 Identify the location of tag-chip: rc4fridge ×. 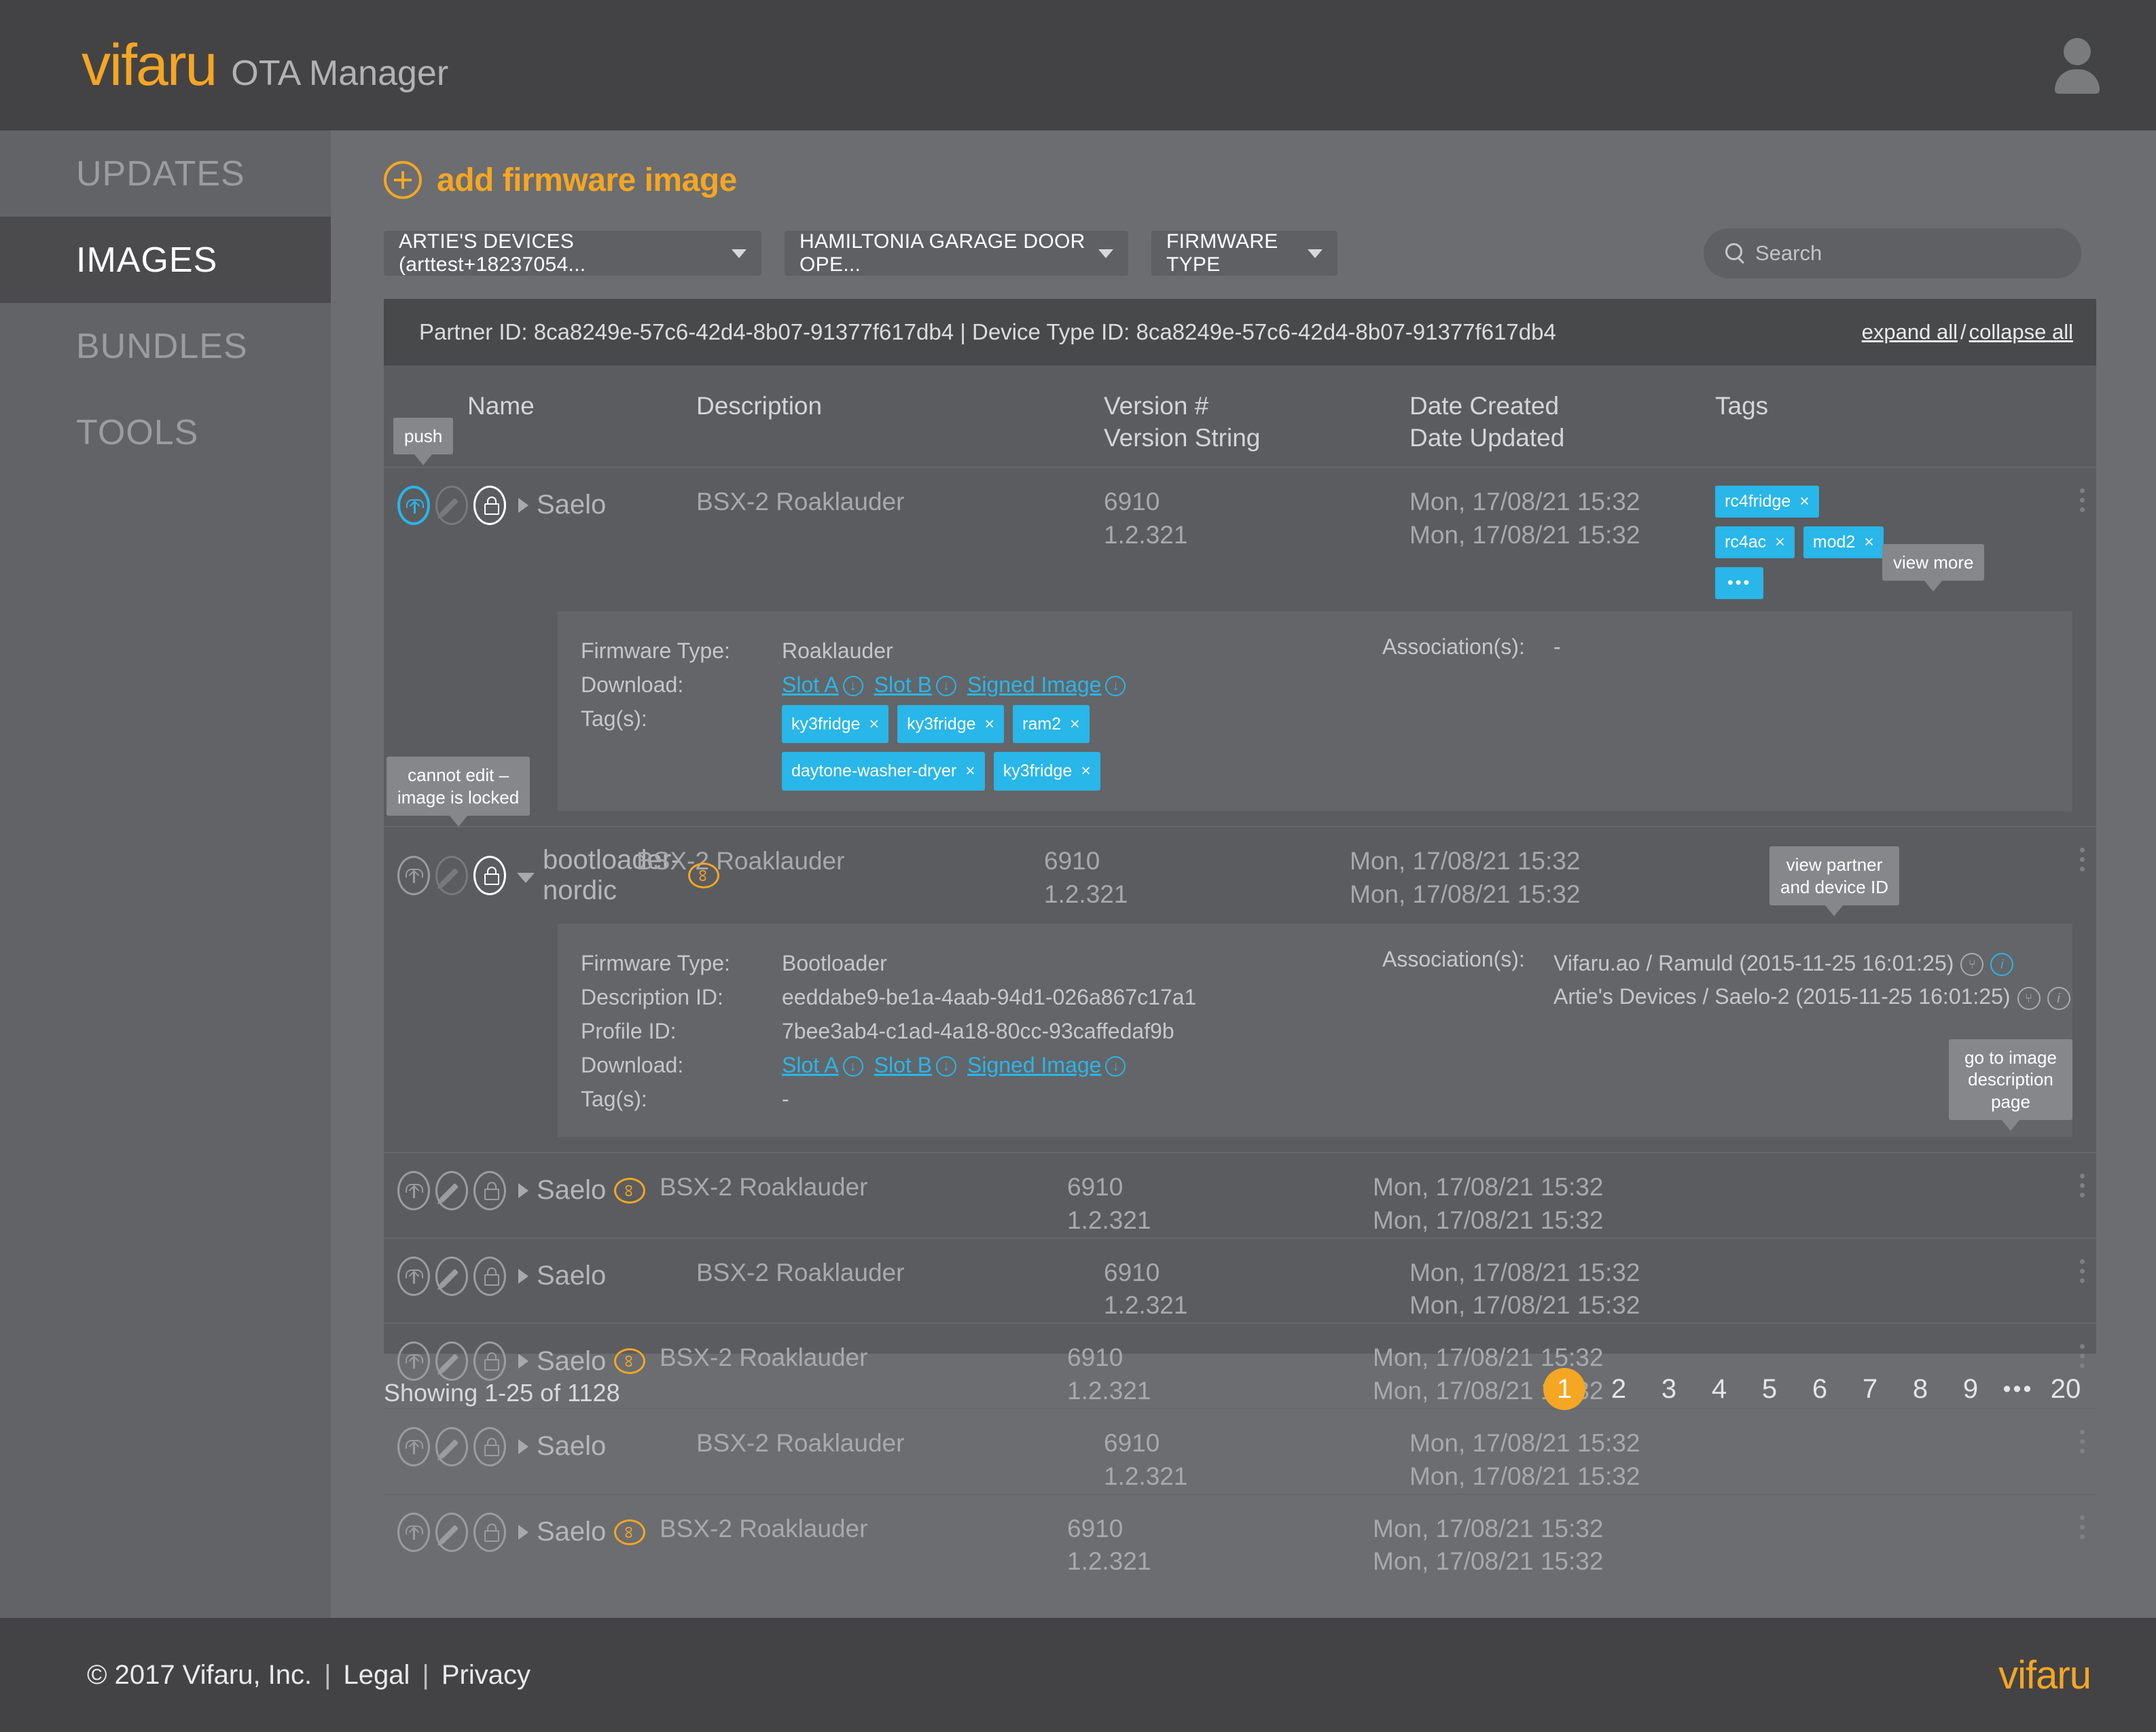
(1767, 501).